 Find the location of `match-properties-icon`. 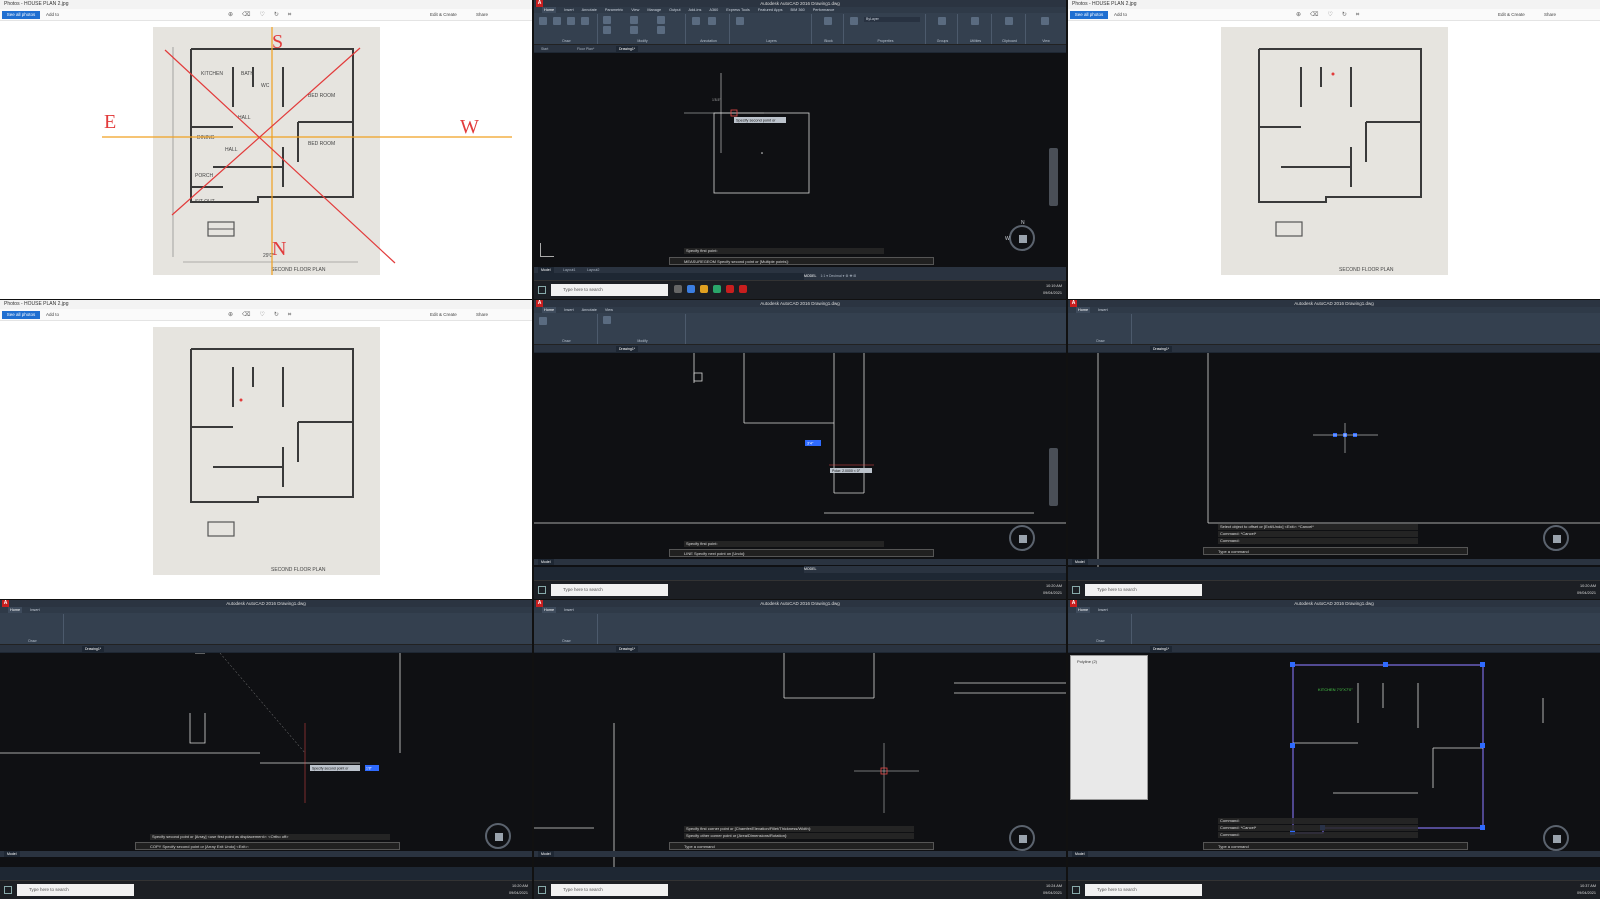

match-properties-icon is located at coordinates (854, 21).